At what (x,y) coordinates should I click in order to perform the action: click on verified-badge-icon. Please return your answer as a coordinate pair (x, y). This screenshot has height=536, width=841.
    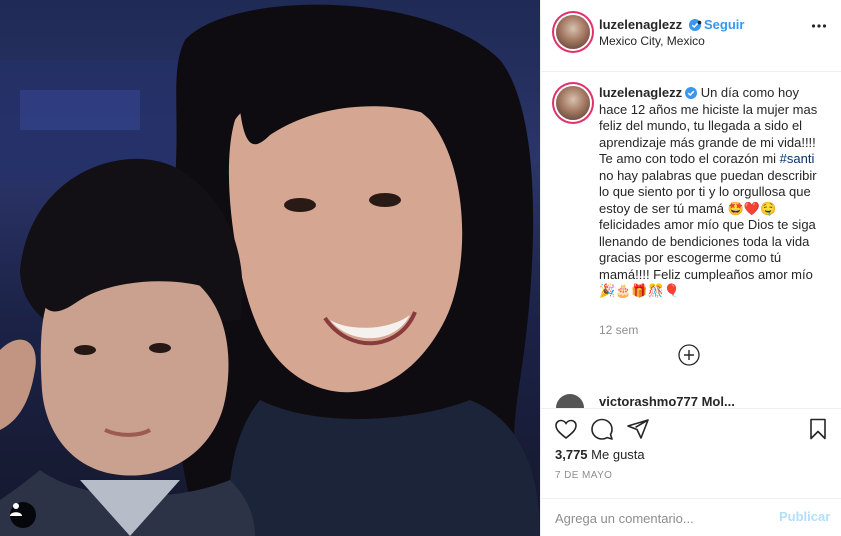
    Looking at the image, I should click on (691, 93).